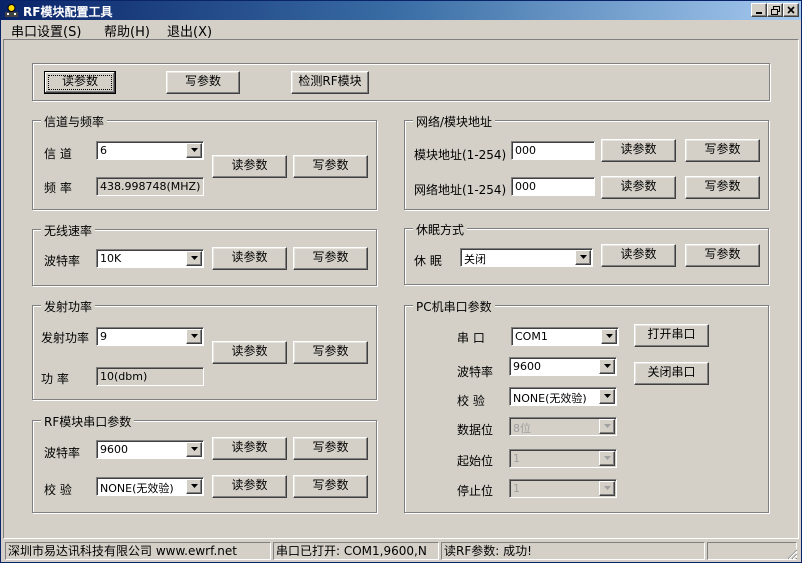 The width and height of the screenshot is (802, 563). I want to click on network-address-read-button: 读参数, so click(638, 187).